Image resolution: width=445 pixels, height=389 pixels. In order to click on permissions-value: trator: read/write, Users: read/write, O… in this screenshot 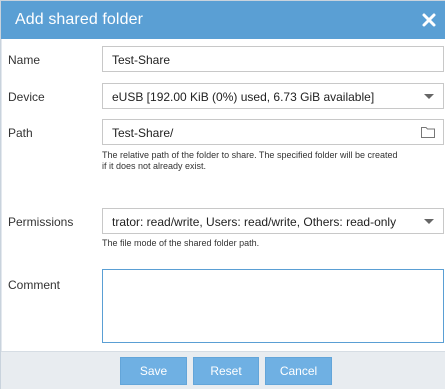, I will do `click(254, 222)`.